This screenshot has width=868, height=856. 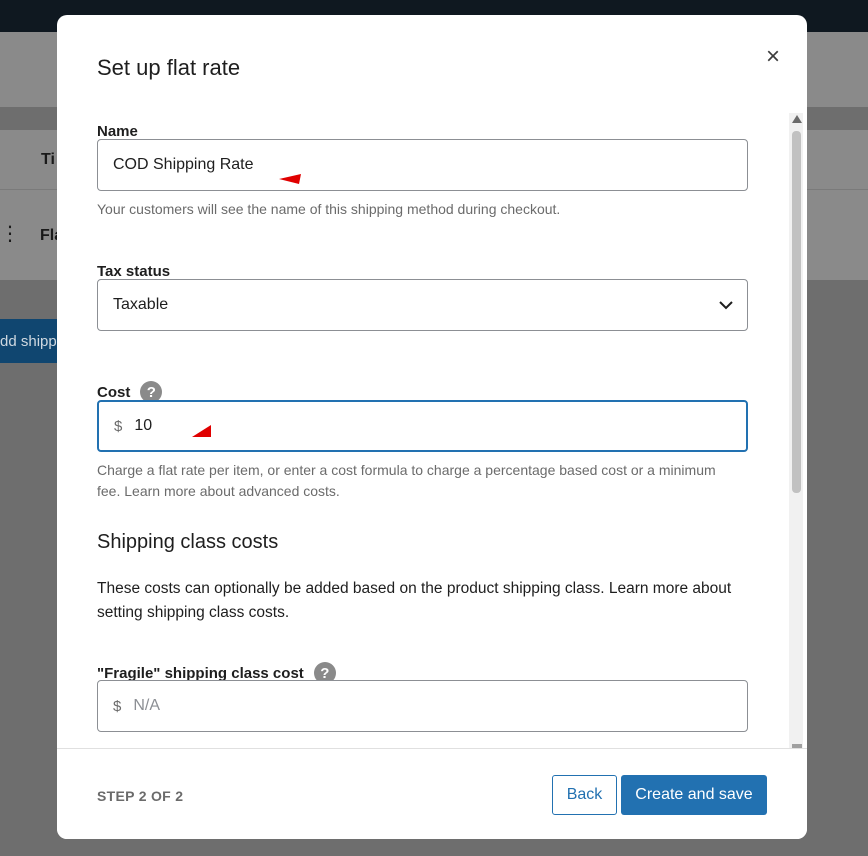 What do you see at coordinates (183, 164) in the screenshot?
I see `name-input-value: COD Shipping Rate` at bounding box center [183, 164].